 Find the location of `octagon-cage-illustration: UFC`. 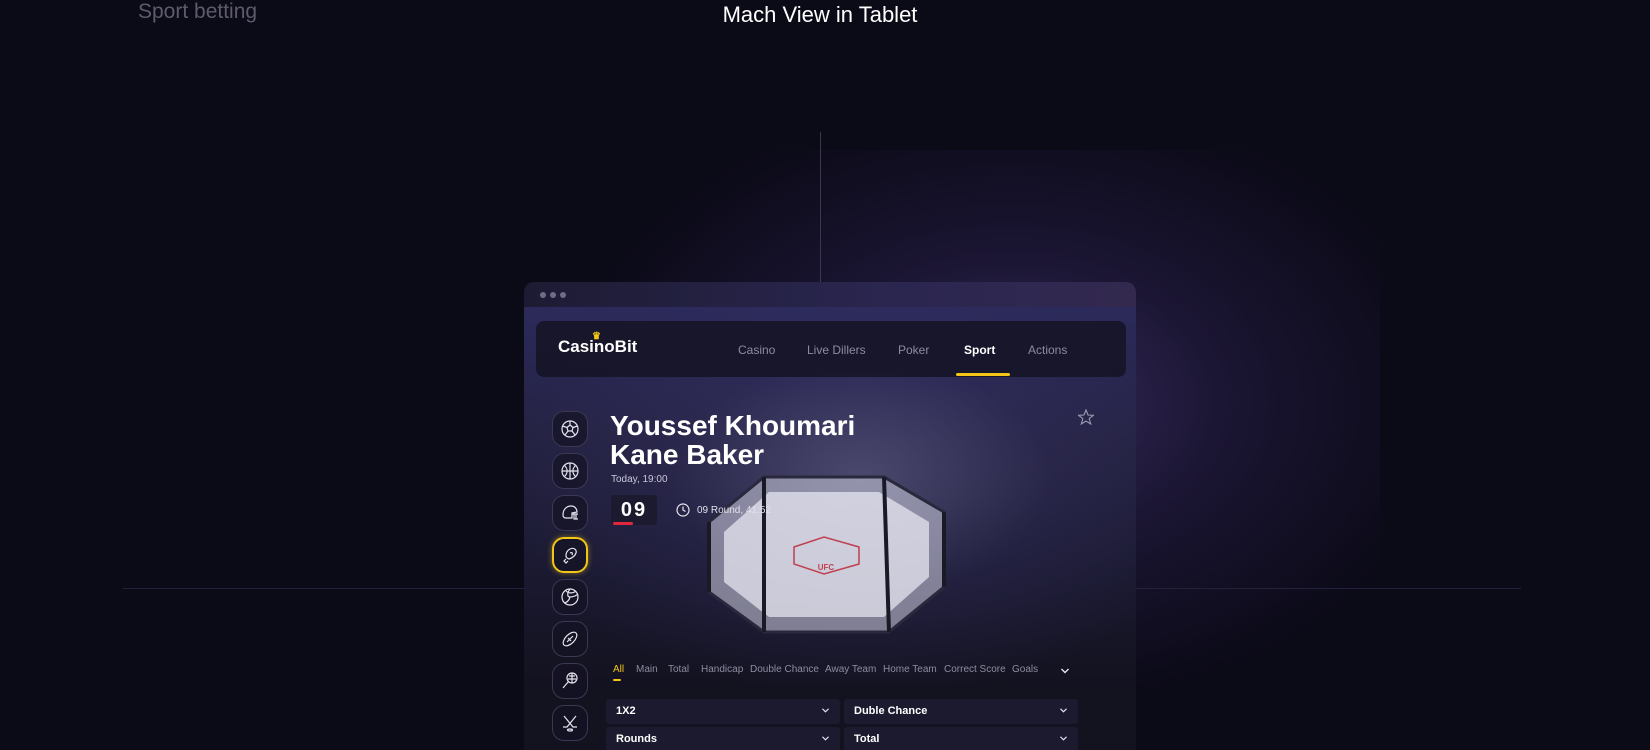

octagon-cage-illustration: UFC is located at coordinates (826, 554).